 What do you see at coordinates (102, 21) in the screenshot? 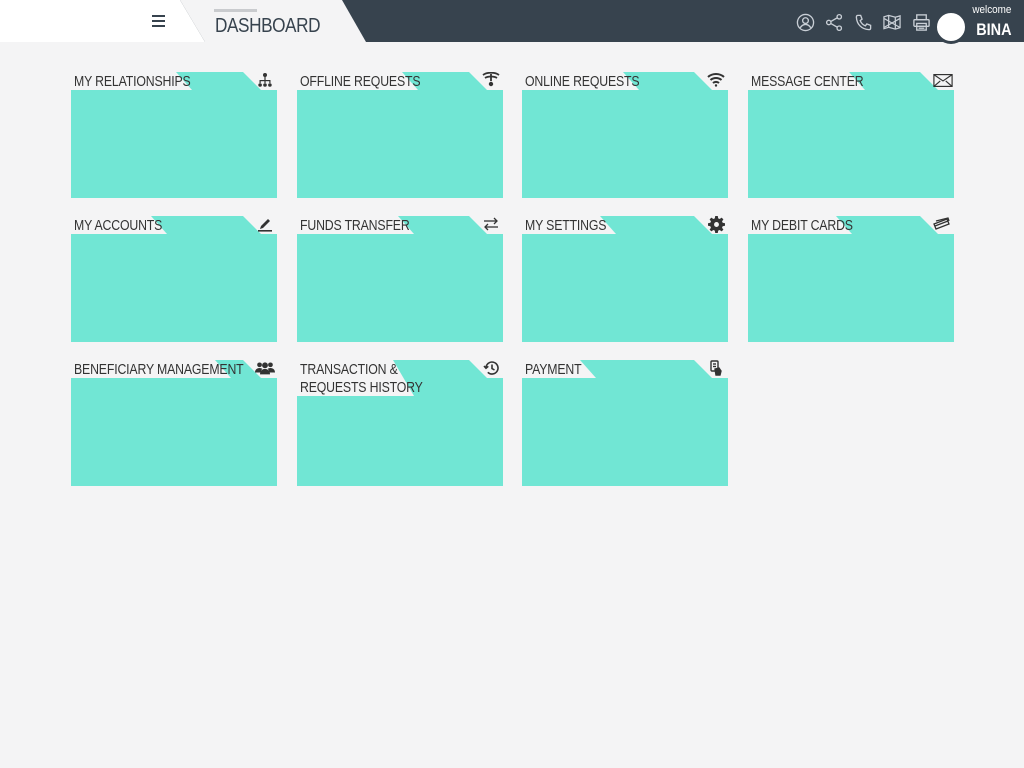
I see `header-left-panel` at bounding box center [102, 21].